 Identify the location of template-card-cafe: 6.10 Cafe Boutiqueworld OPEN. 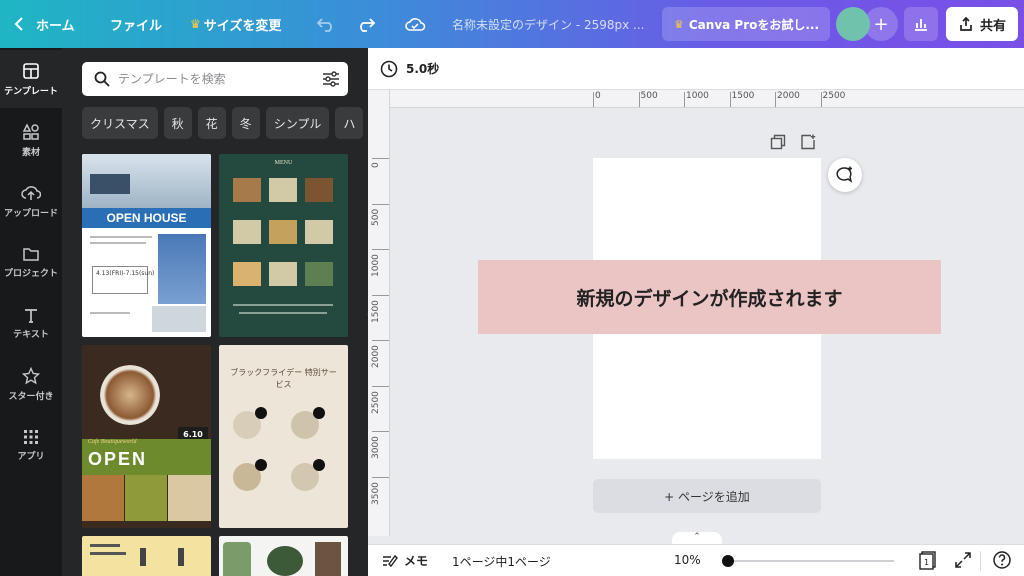
(146, 436).